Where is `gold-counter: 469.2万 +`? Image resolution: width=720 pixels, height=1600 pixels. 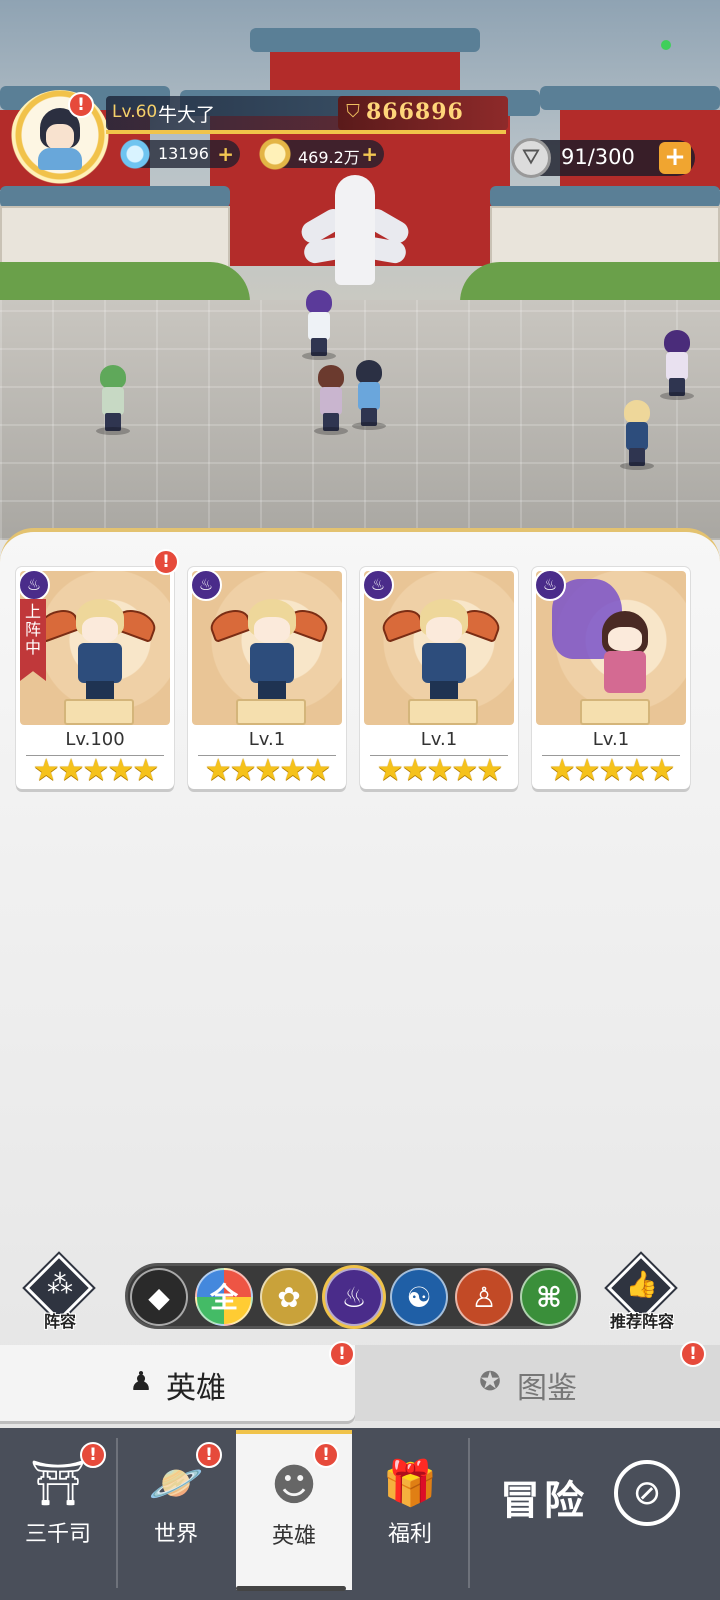
gold-counter: 469.2万 + is located at coordinates (321, 154).